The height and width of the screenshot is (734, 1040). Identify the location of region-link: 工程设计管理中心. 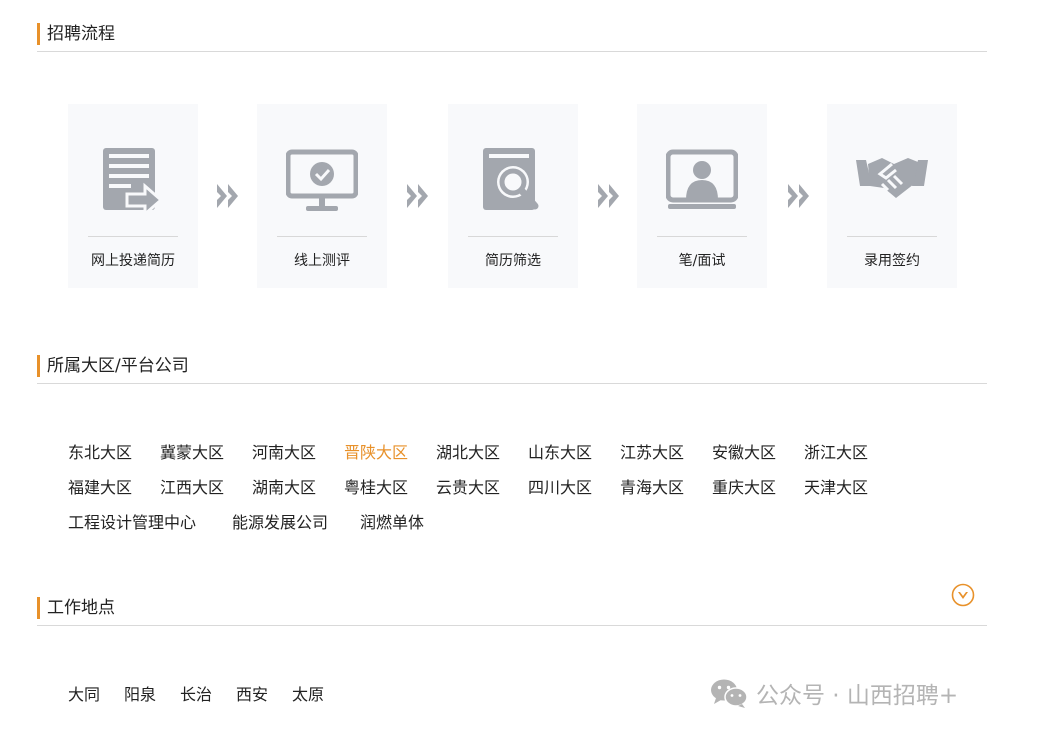
(132, 523).